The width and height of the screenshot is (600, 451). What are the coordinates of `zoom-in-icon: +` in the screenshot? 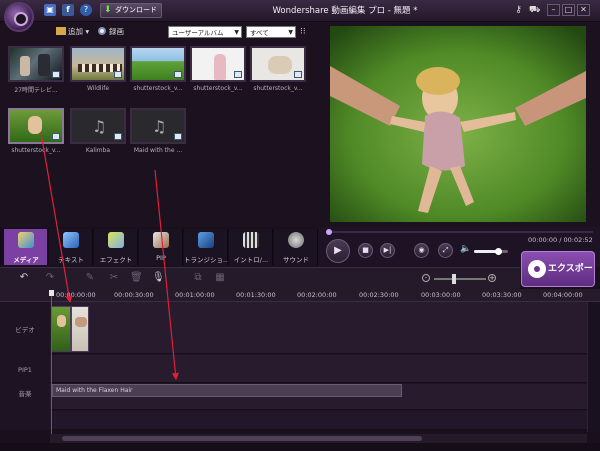 It's located at (492, 278).